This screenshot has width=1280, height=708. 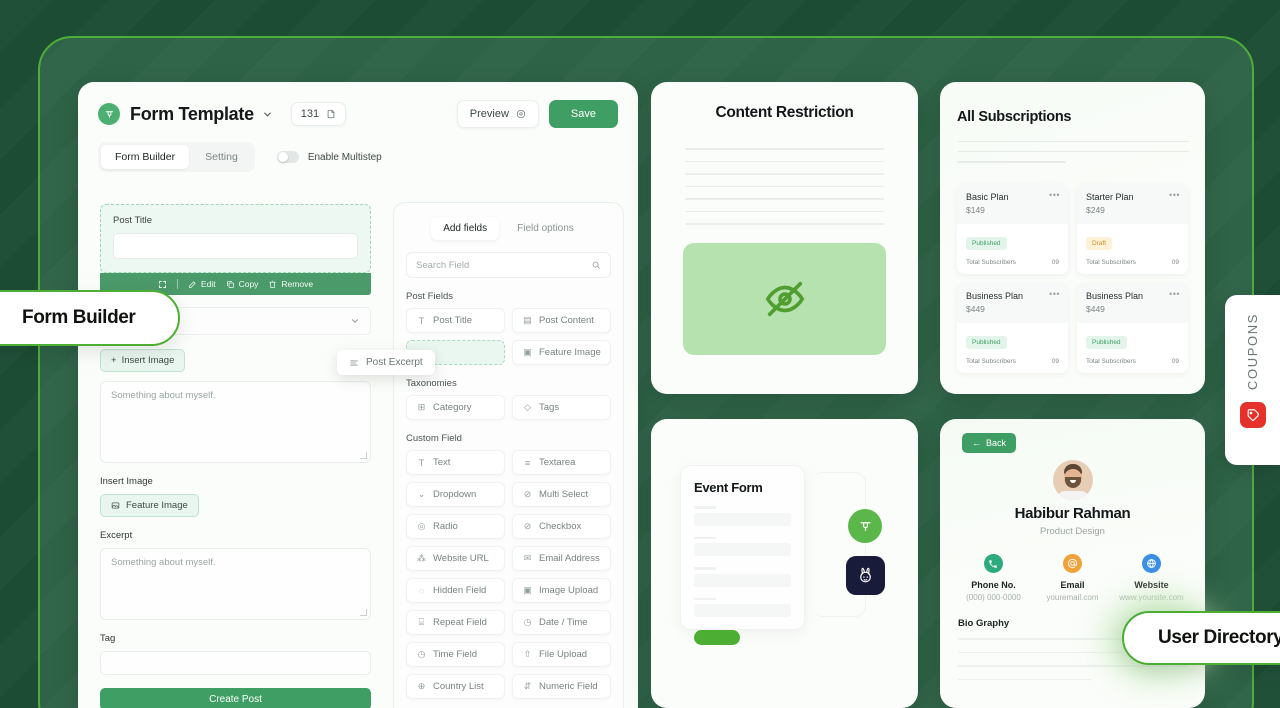 I want to click on clock-icon: ◷, so click(x=527, y=622).